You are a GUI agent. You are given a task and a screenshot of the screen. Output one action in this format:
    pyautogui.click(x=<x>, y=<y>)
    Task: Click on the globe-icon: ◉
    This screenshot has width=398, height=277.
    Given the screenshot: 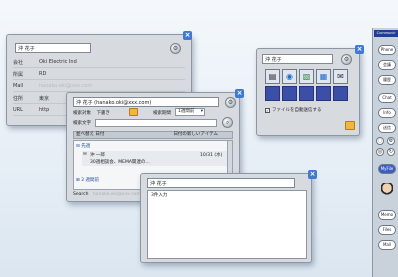 What is the action you would take?
    pyautogui.click(x=289, y=76)
    